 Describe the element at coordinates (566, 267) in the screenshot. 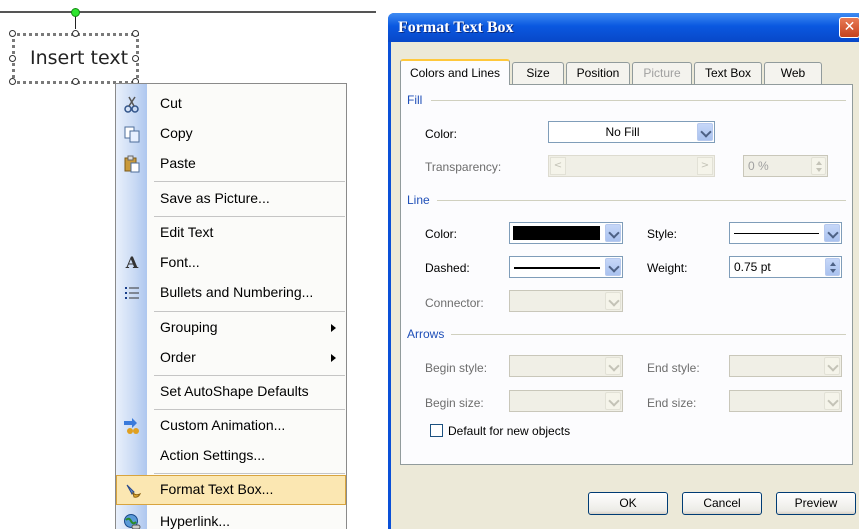

I see `dashed-dropdown` at that location.